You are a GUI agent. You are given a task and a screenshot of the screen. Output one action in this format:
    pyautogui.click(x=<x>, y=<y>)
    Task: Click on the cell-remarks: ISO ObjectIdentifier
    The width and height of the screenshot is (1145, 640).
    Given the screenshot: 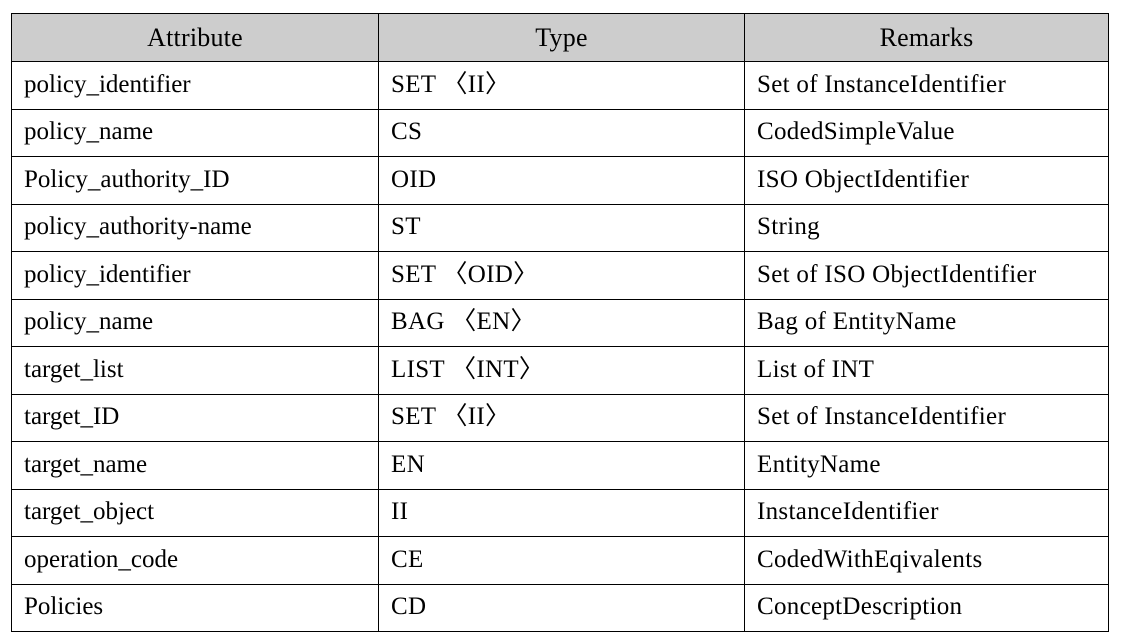 What is the action you would take?
    pyautogui.click(x=926, y=180)
    